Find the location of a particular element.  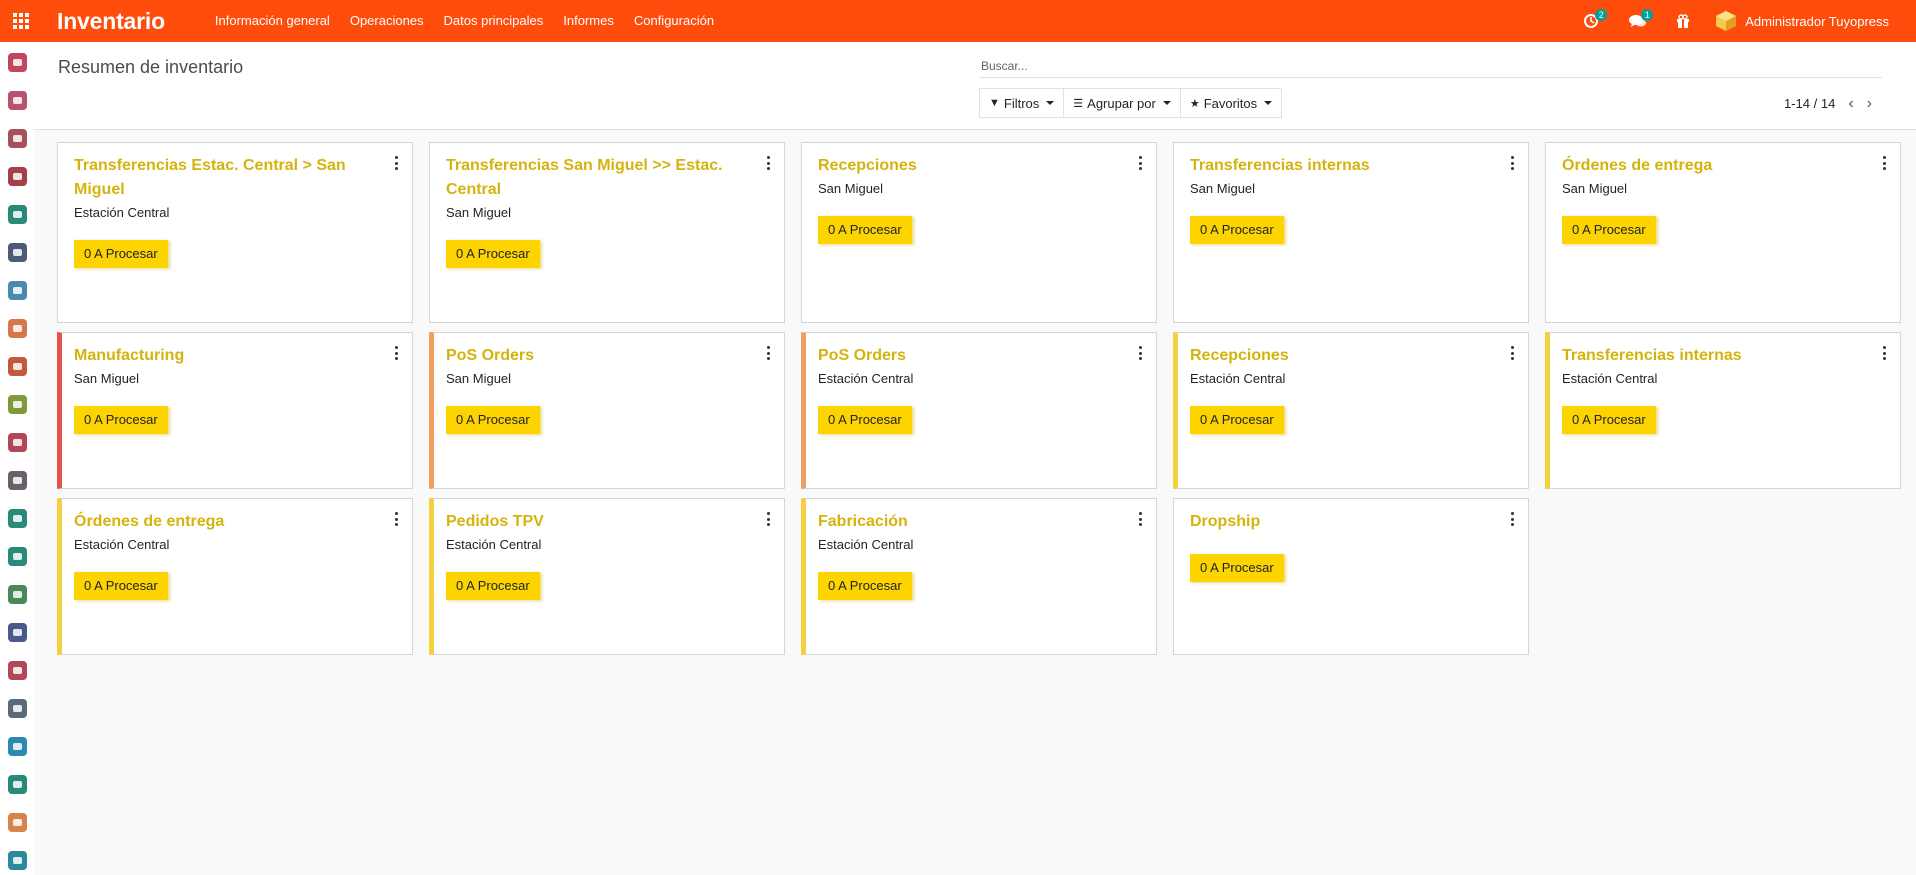

card-title: Manufacturing is located at coordinates (214, 356).